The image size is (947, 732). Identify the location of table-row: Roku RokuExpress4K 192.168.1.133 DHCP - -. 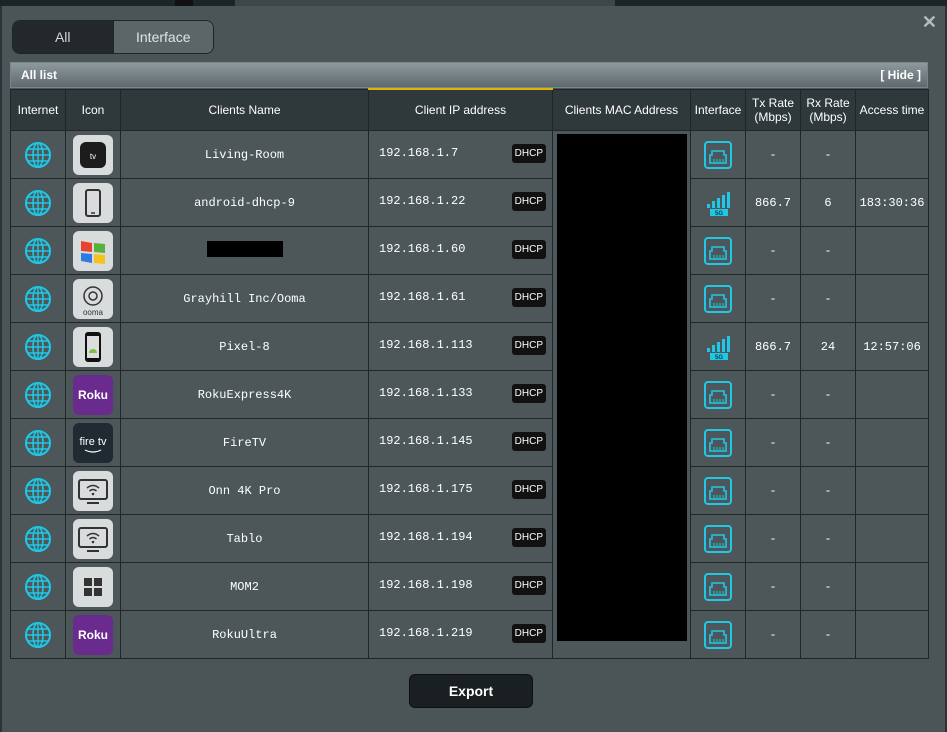
(469, 394).